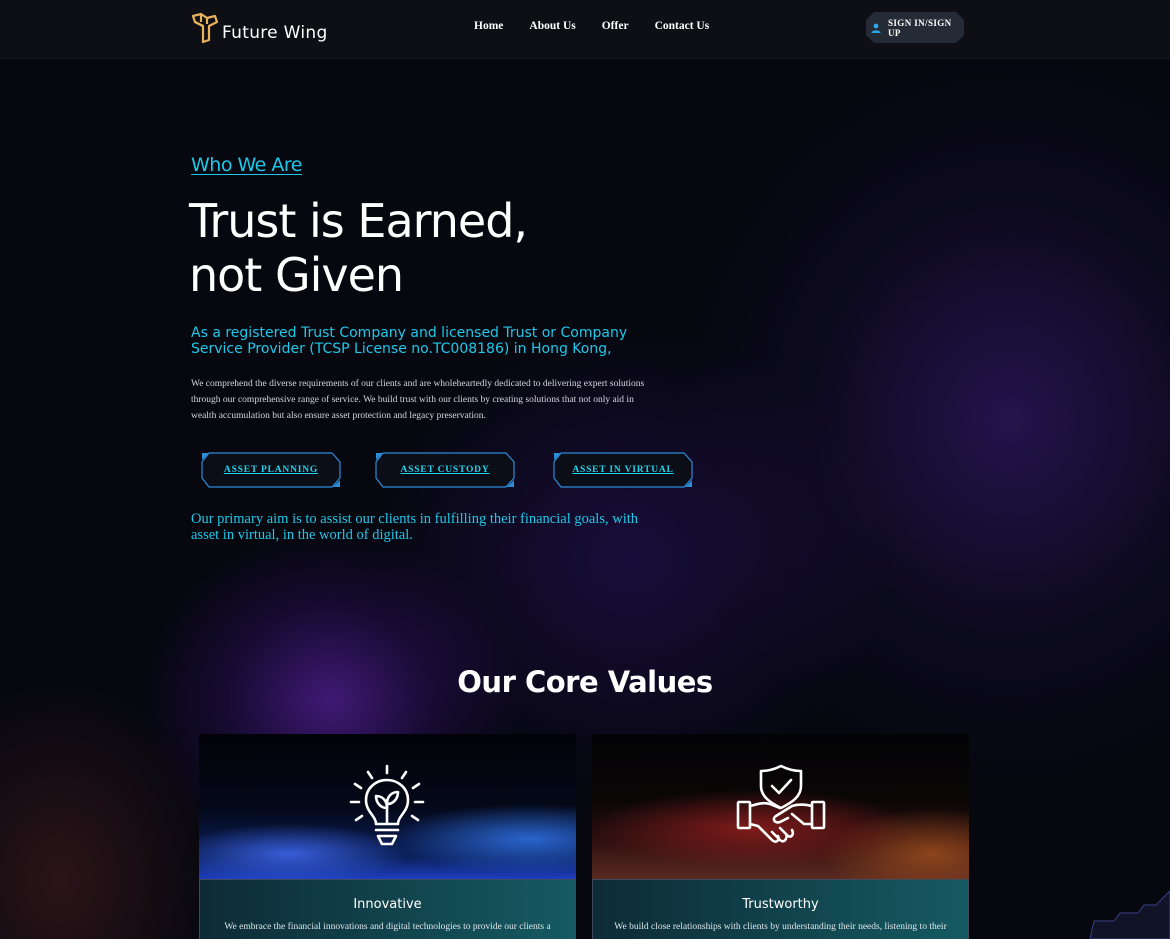 This screenshot has height=939, width=1170. I want to click on lightbulb-icon, so click(386, 805).